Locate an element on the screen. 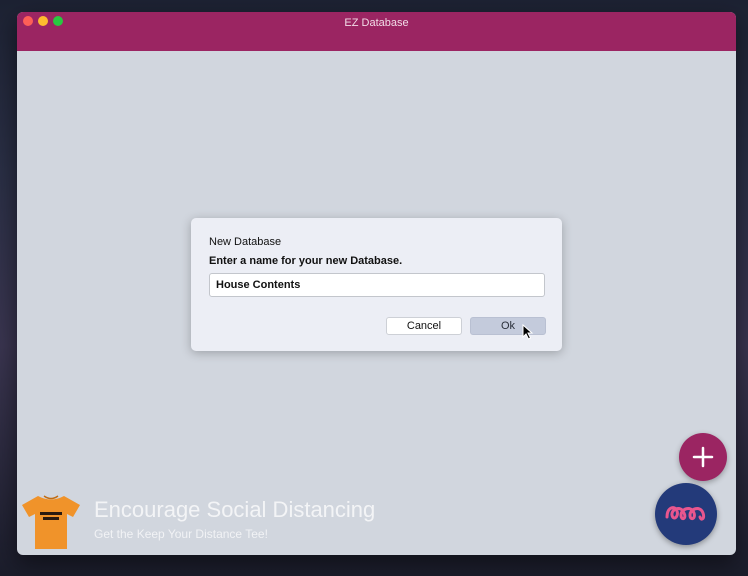 The image size is (748, 576). title-bar: EZ Database is located at coordinates (376, 31).